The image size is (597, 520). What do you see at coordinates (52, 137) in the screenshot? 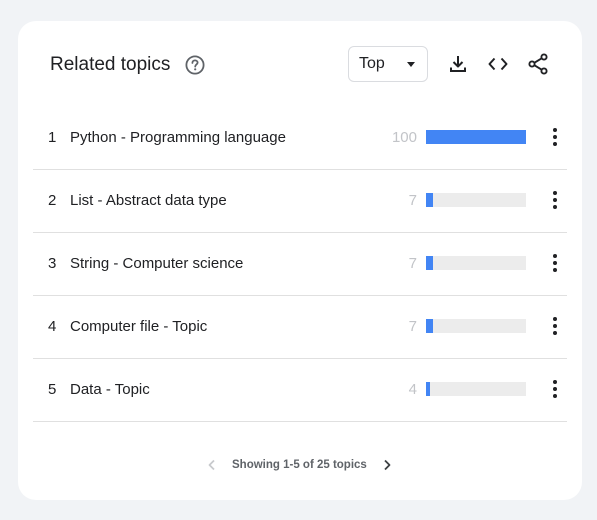
I see `item-rank: 1` at bounding box center [52, 137].